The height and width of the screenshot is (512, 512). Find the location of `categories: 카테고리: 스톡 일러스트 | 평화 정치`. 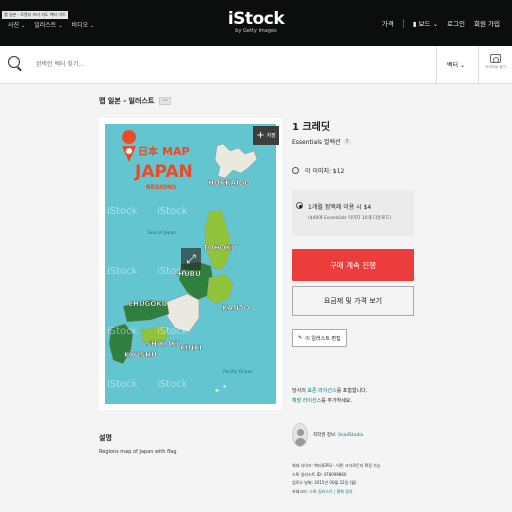

categories: 카테고리: 스톡 일러스트 | 평화 정치 is located at coordinates (322, 491).